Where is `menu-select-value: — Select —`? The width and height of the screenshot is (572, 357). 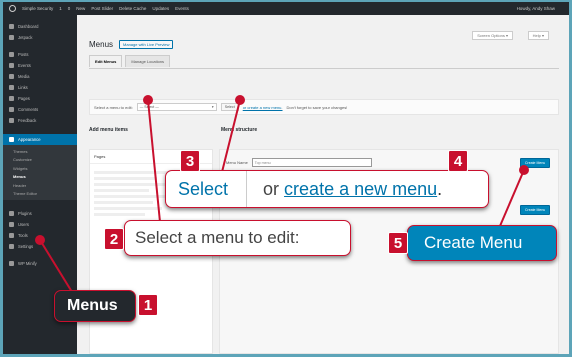 menu-select-value: — Select — is located at coordinates (149, 107).